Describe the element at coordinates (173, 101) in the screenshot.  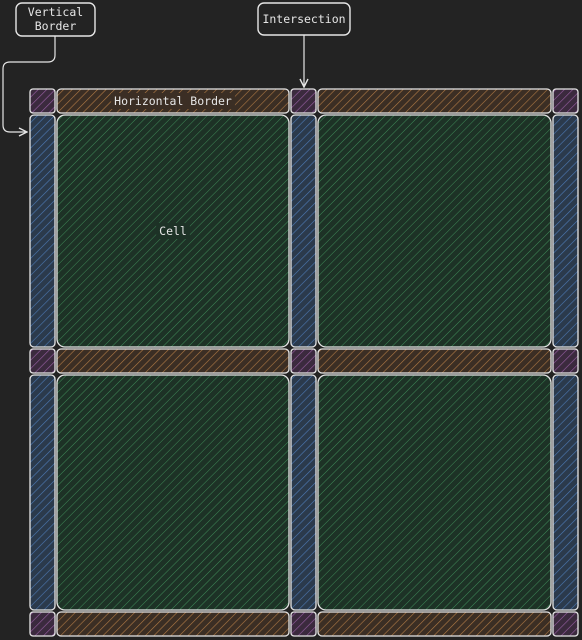
I see `horizontal-border-label: Horizontal Border` at that location.